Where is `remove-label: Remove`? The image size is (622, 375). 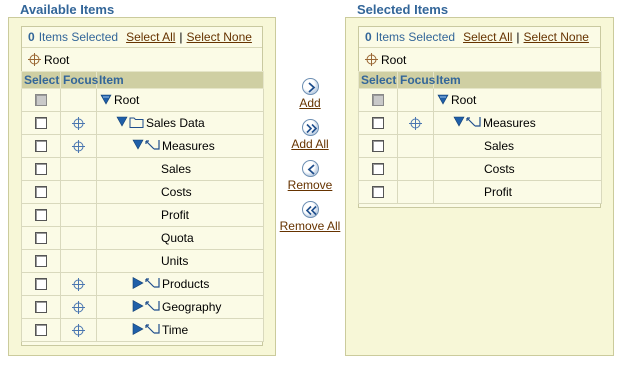 remove-label: Remove is located at coordinates (310, 185).